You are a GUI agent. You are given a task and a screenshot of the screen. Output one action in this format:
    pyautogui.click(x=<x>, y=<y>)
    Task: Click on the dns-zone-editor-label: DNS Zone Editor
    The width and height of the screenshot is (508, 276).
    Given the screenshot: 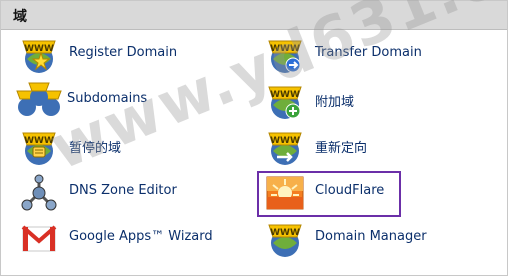 What is the action you would take?
    pyautogui.click(x=123, y=190)
    